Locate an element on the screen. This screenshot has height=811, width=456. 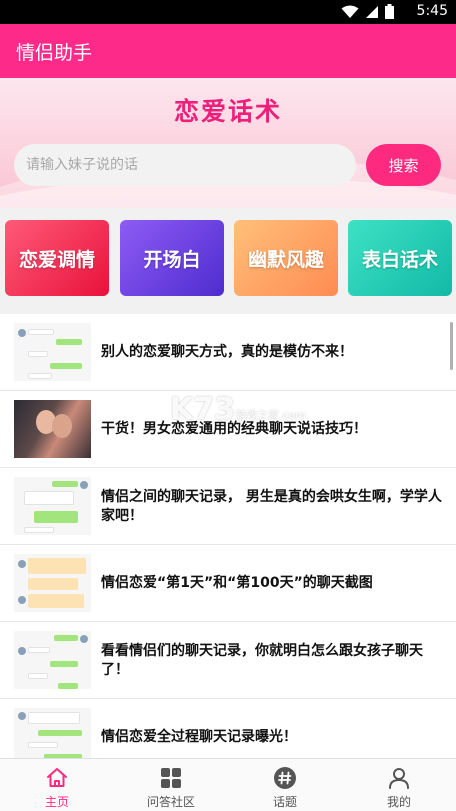
list-scrollbar is located at coordinates (451, 346).